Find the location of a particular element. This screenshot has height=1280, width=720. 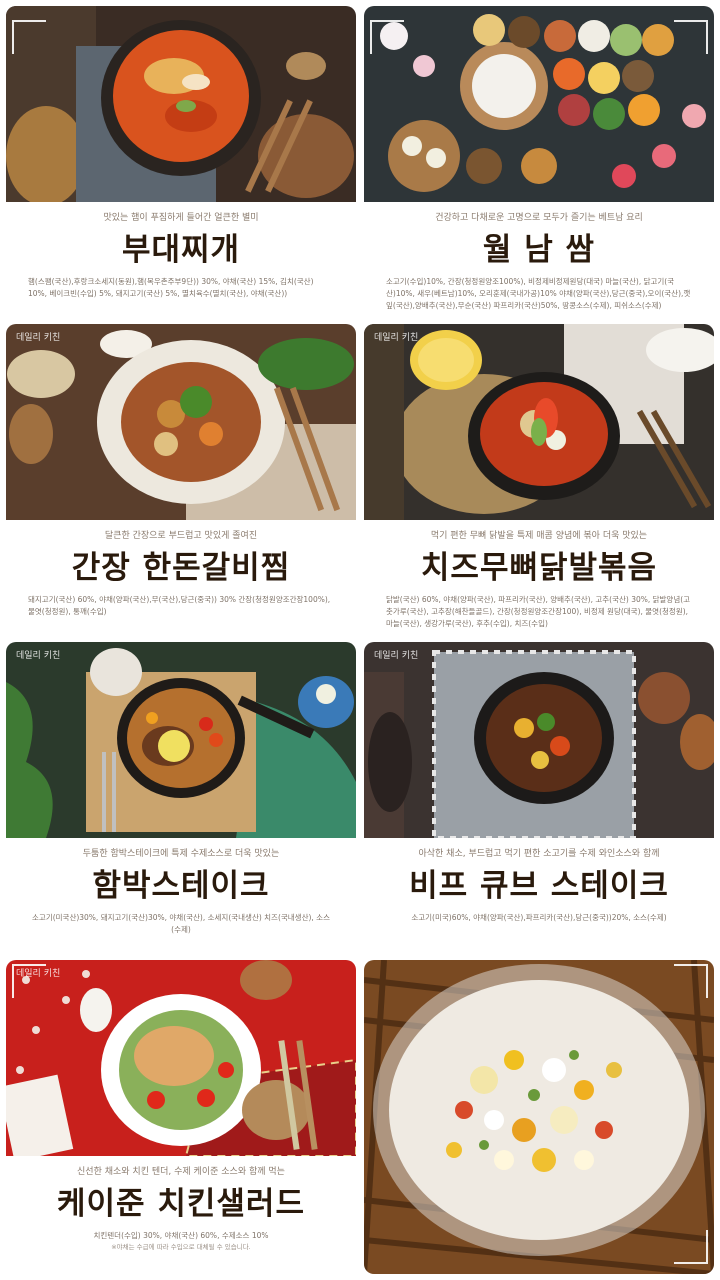

dakbal-photo: 데일리 키친 is located at coordinates (539, 422).